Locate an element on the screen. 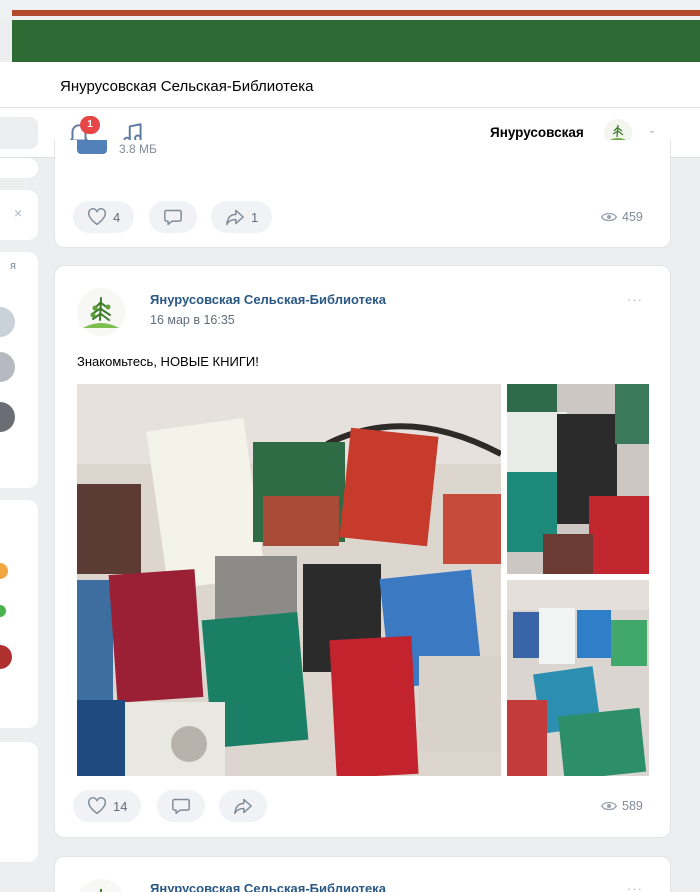 Image resolution: width=700 pixels, height=892 pixels. post-text: Знакомьтесь, НОВЫЕ КНИГИ! is located at coordinates (168, 361).